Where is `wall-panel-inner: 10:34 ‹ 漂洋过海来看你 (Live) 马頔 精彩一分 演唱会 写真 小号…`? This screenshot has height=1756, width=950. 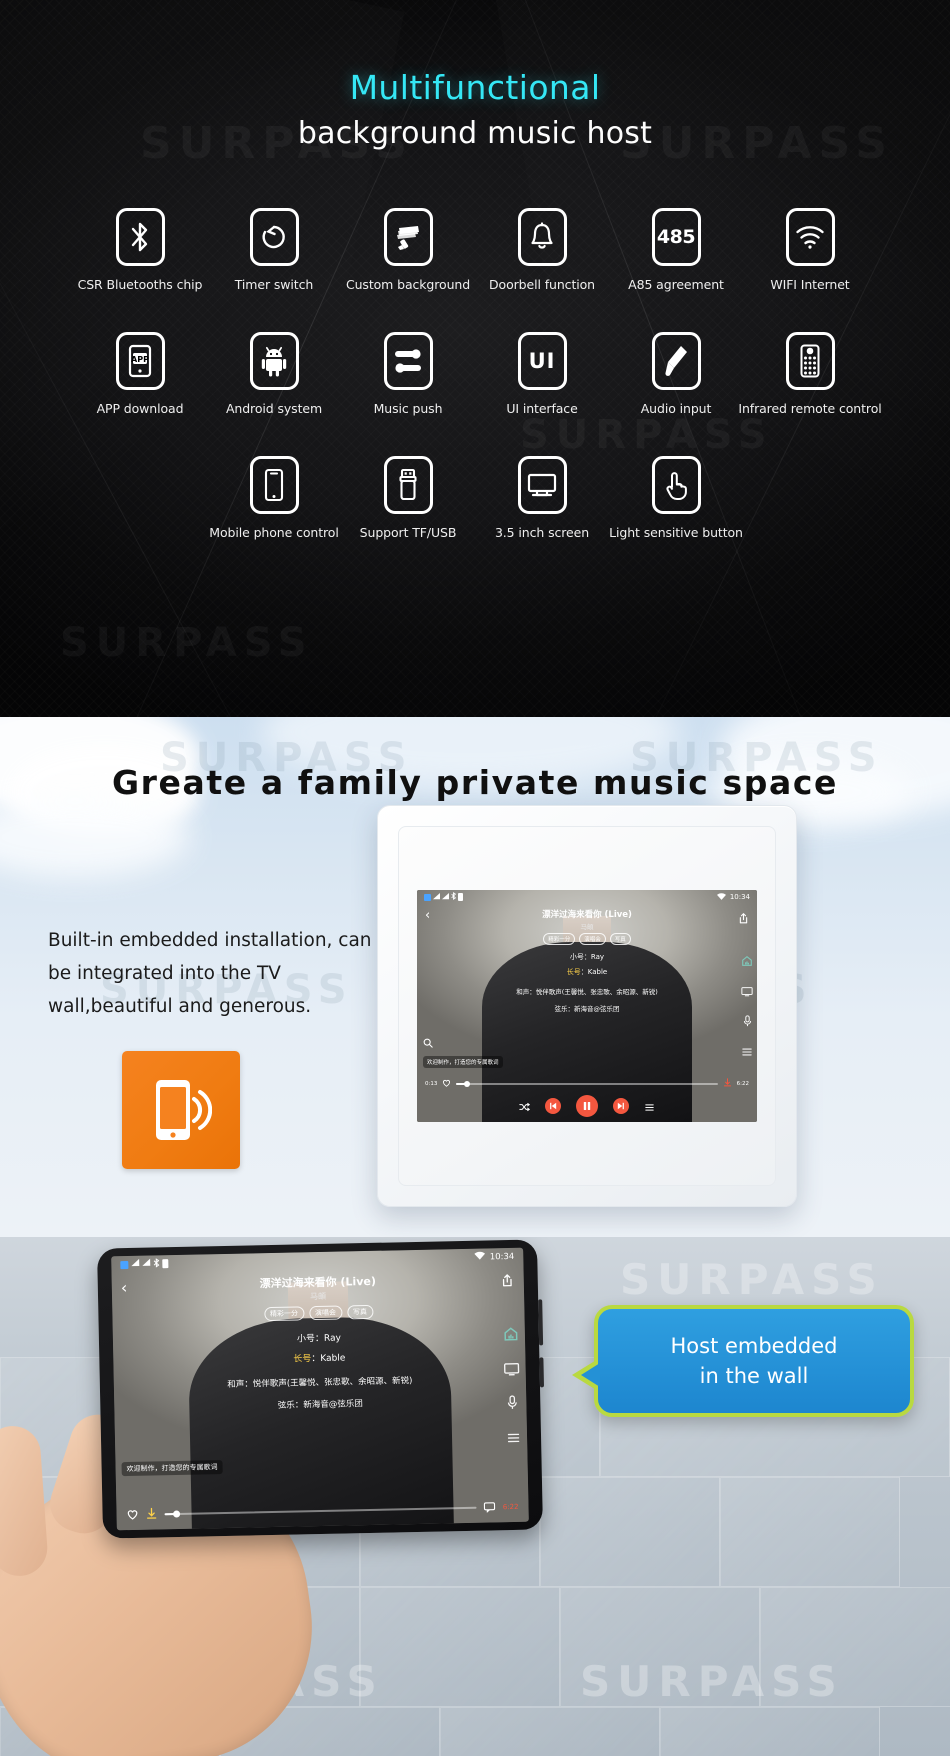
wall-panel-inner: 10:34 ‹ 漂洋过海来看你 (Live) 马頔 精彩一分 演唱会 写真 小号… is located at coordinates (587, 1006).